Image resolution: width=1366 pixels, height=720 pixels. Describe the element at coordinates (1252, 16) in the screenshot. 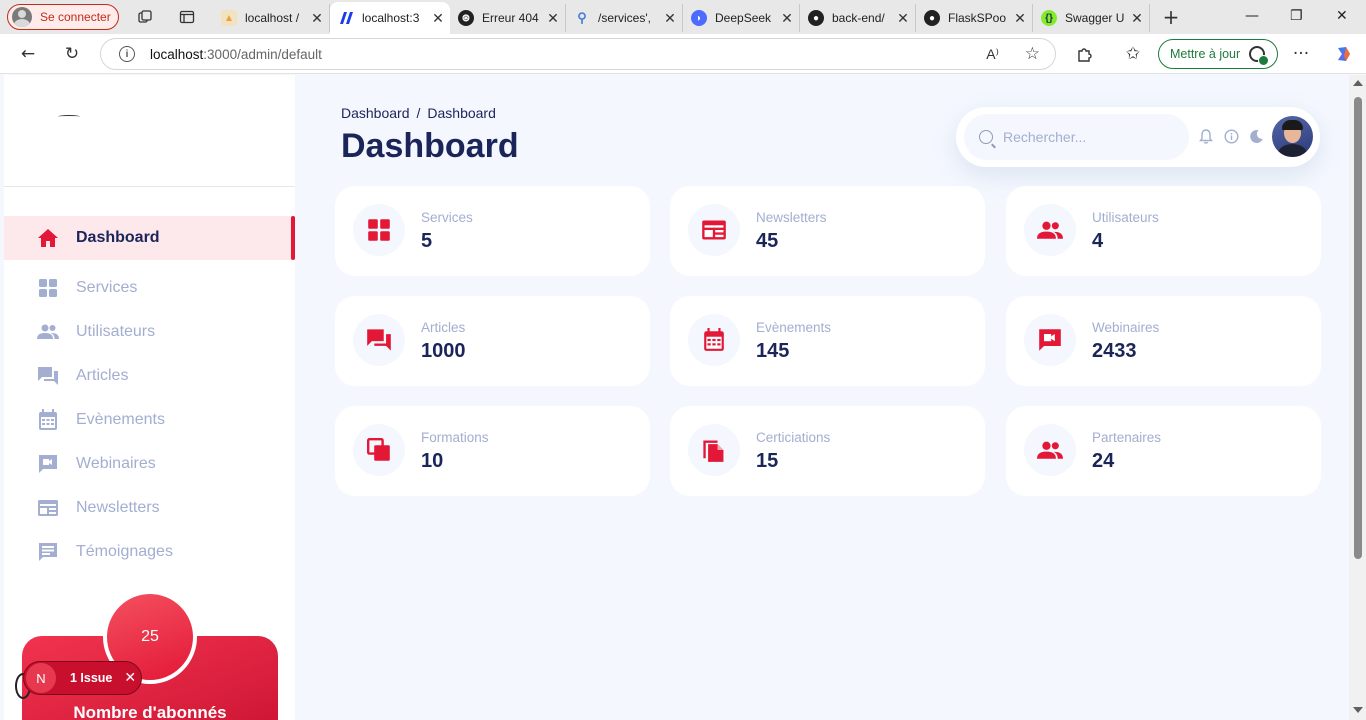

I see `minimize-icon: —` at that location.